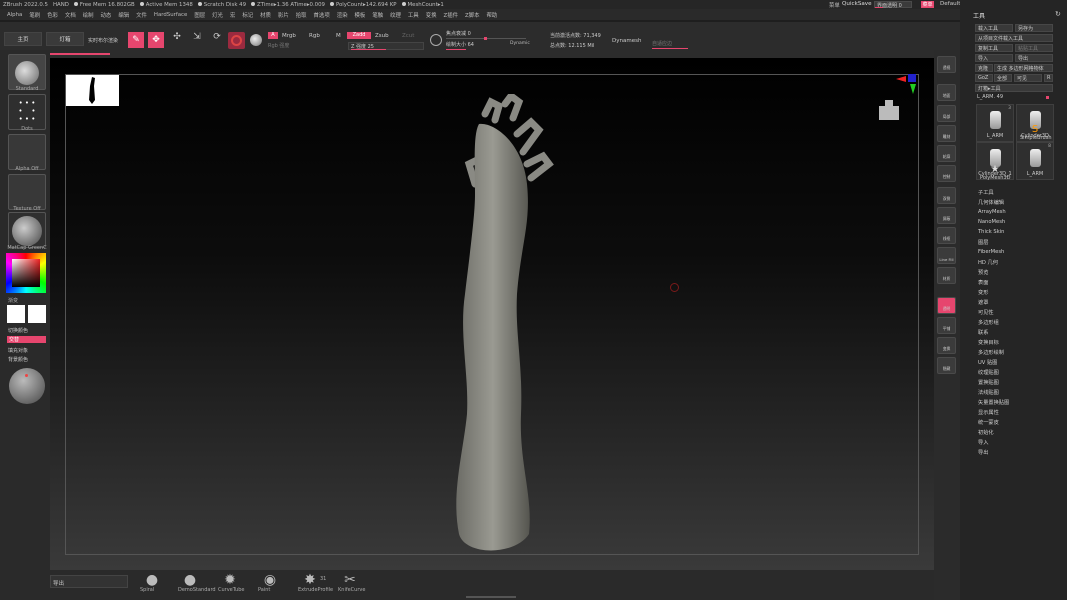  Describe the element at coordinates (991, 202) in the screenshot. I see `tool-menu-item: 几何体编辑` at that location.